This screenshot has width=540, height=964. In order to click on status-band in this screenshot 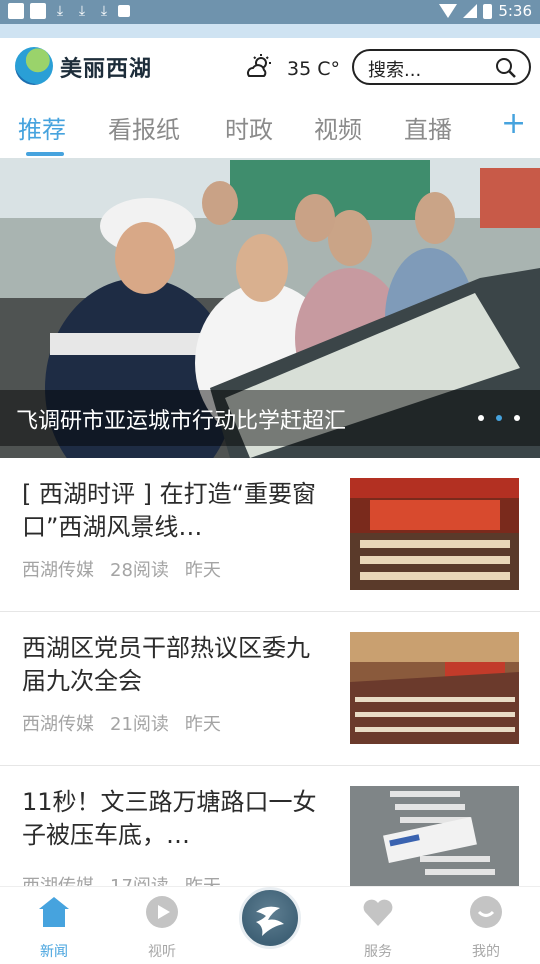, I will do `click(270, 31)`.